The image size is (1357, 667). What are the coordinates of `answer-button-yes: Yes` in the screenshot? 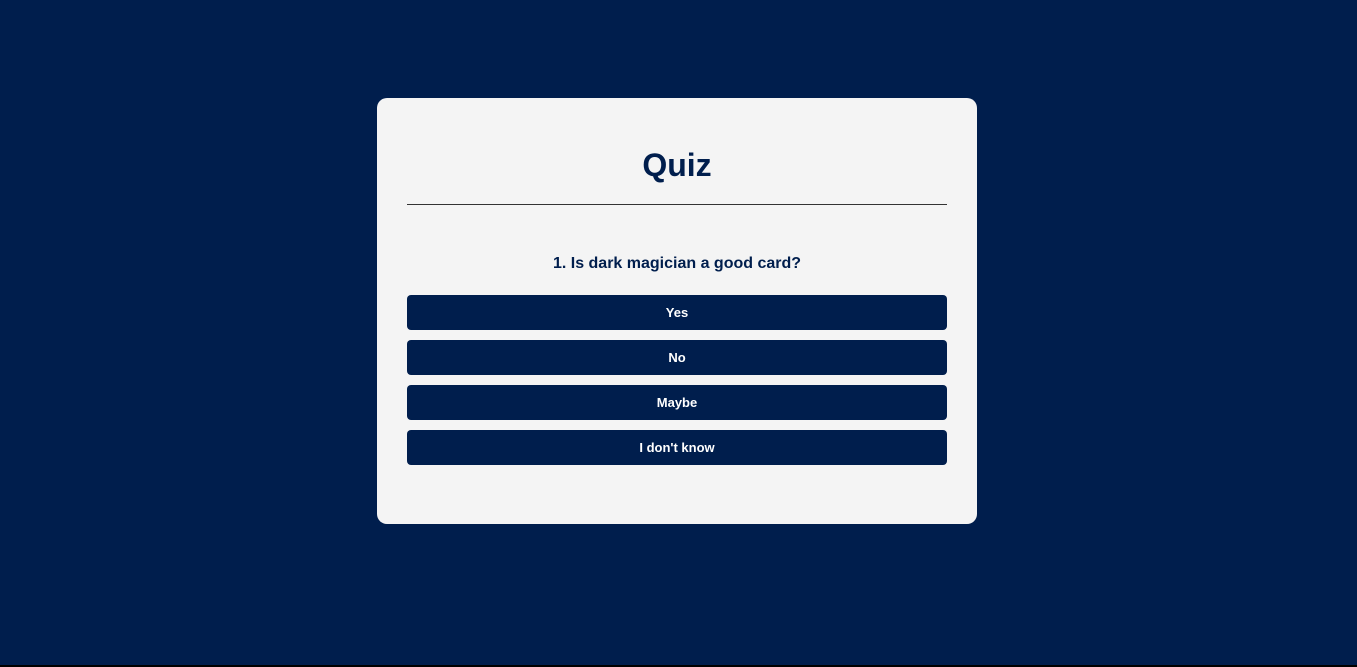 It's located at (677, 312).